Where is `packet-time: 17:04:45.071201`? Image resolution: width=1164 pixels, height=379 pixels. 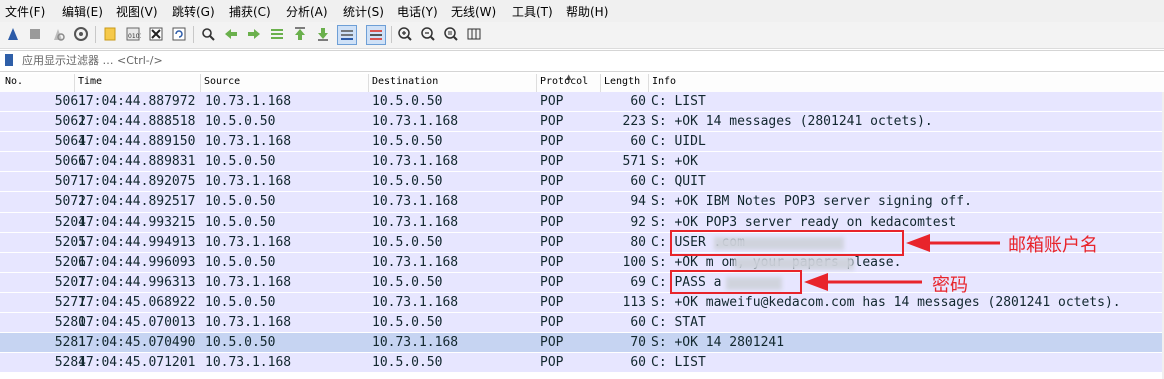 packet-time: 17:04:45.071201 is located at coordinates (137, 363).